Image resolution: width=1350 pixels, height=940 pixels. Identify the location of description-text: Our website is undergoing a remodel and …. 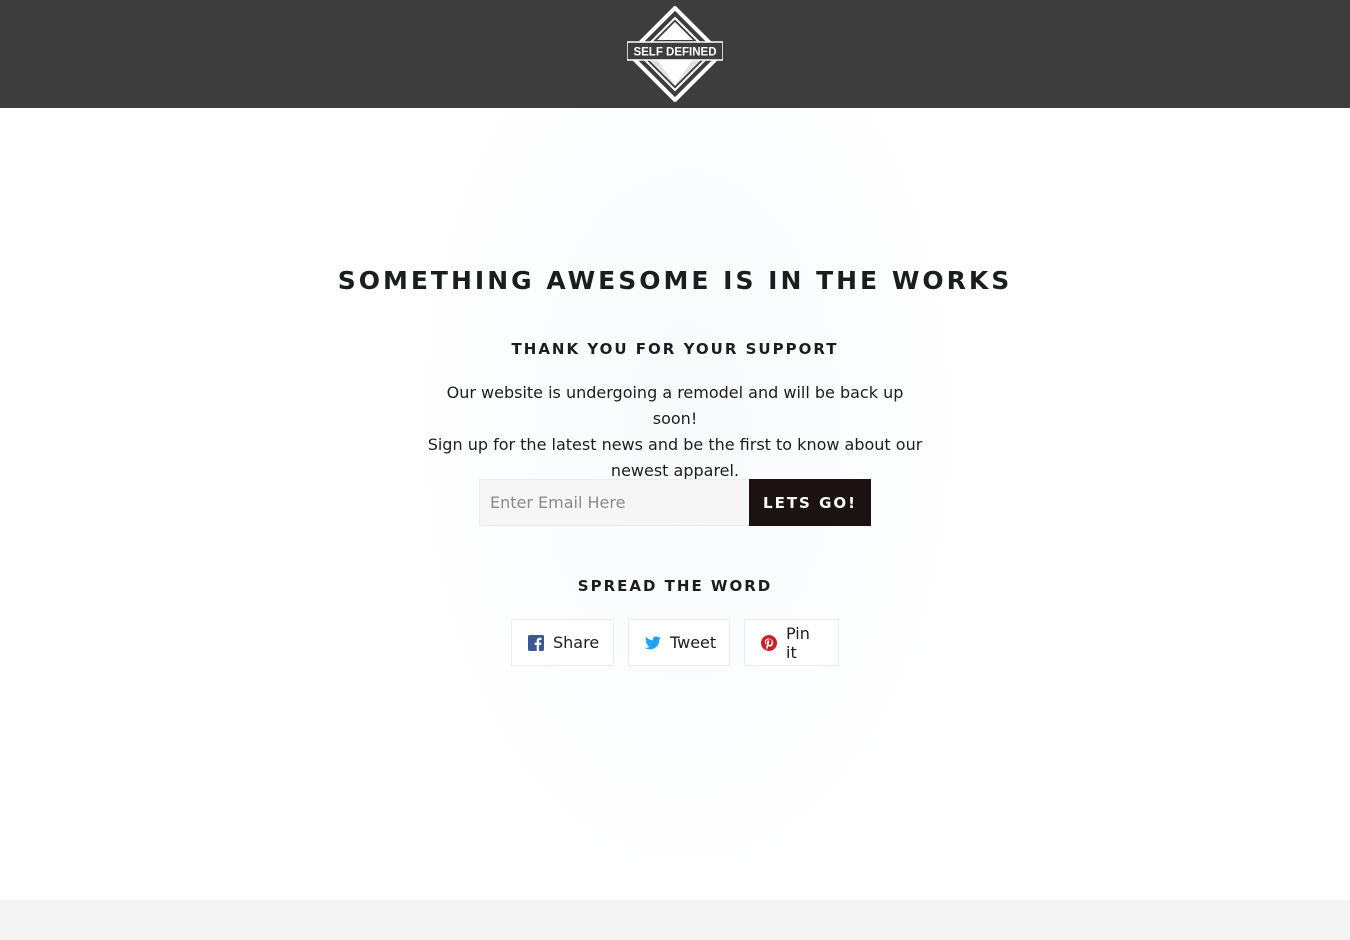
(675, 432).